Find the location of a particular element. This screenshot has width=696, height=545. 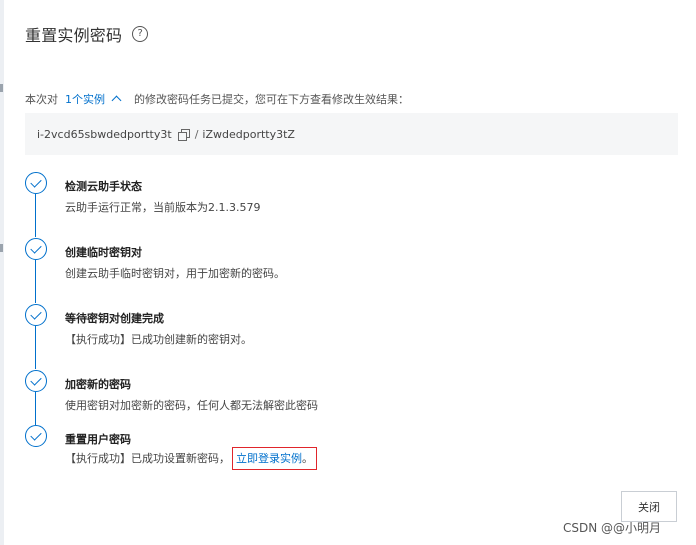

step-description-text: 【执行成功】已成功设置新密码， is located at coordinates (147, 458).